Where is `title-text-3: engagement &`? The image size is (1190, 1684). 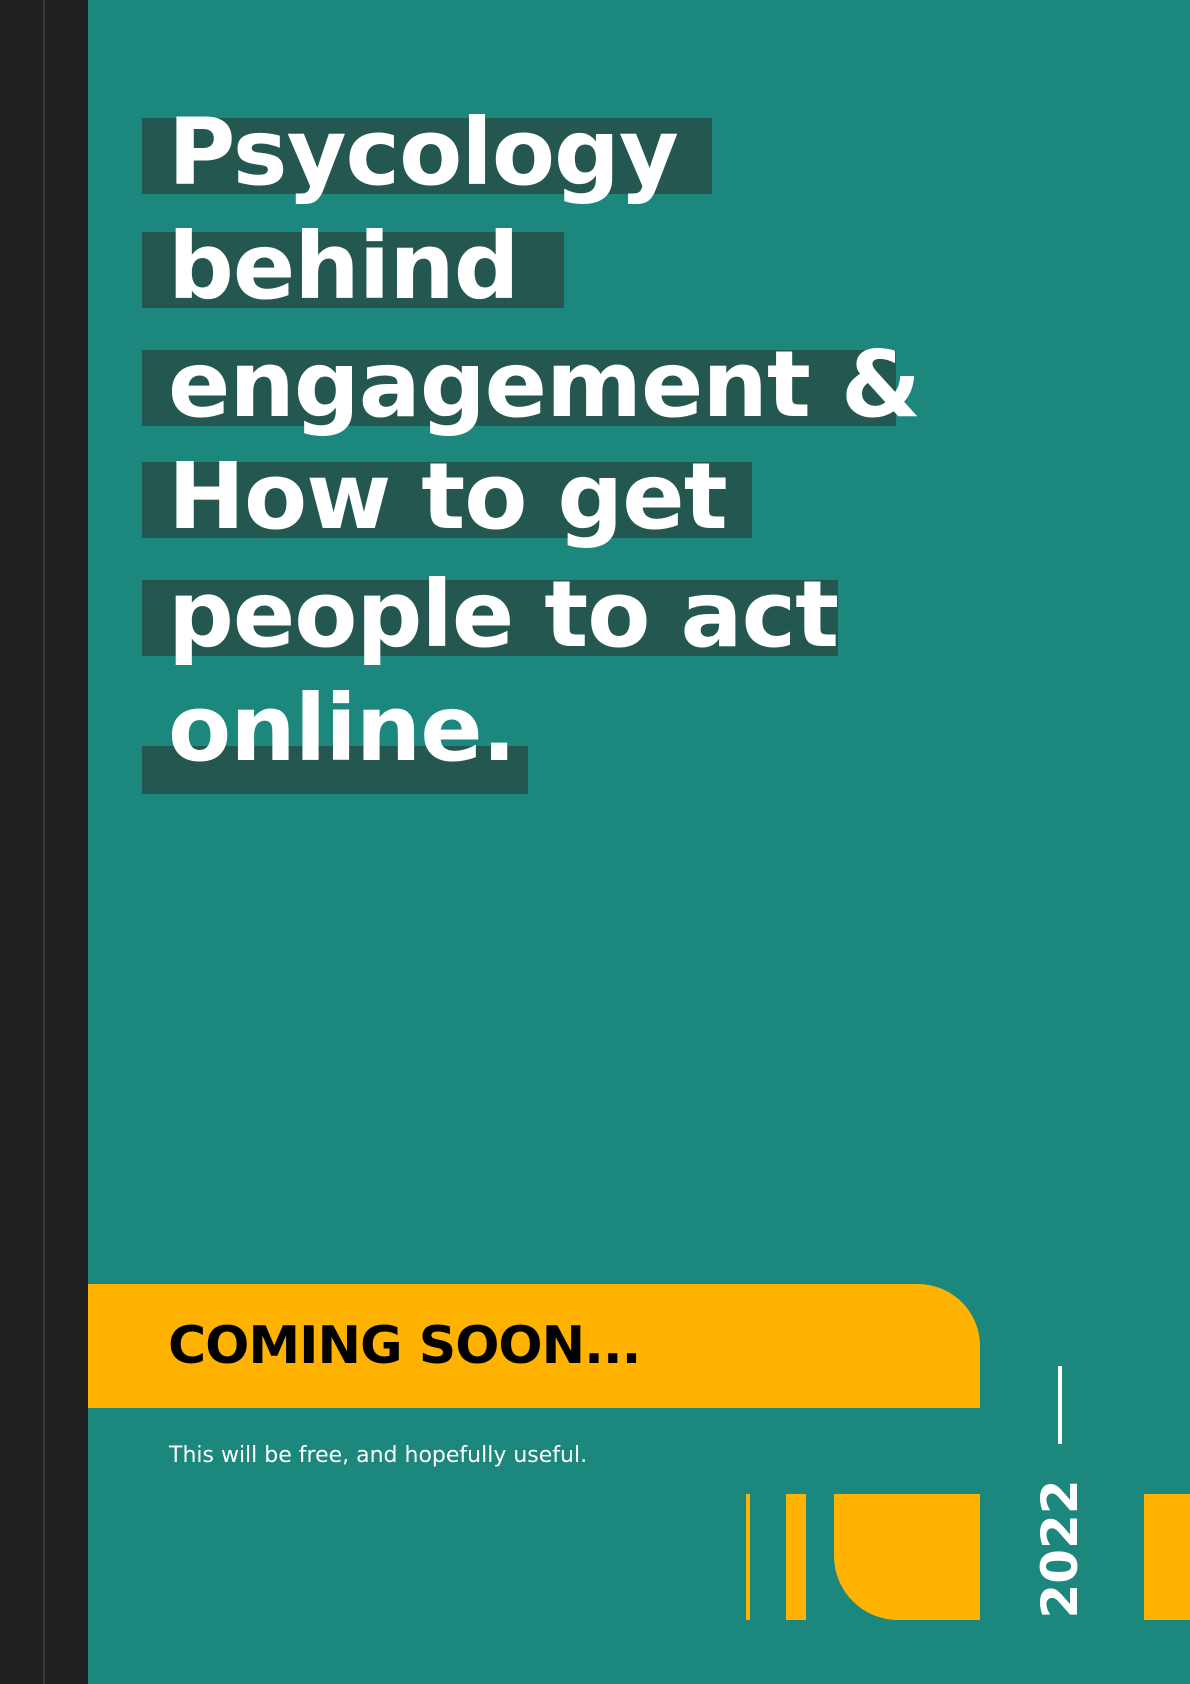 title-text-3: engagement & is located at coordinates (544, 384).